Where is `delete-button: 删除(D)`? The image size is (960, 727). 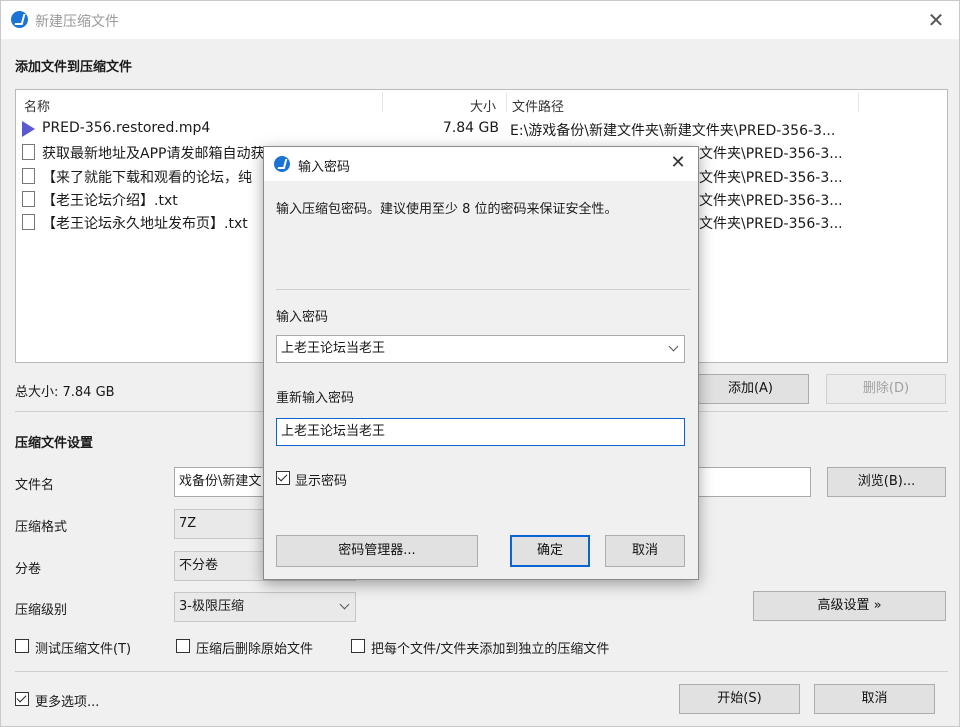 delete-button: 删除(D) is located at coordinates (886, 389).